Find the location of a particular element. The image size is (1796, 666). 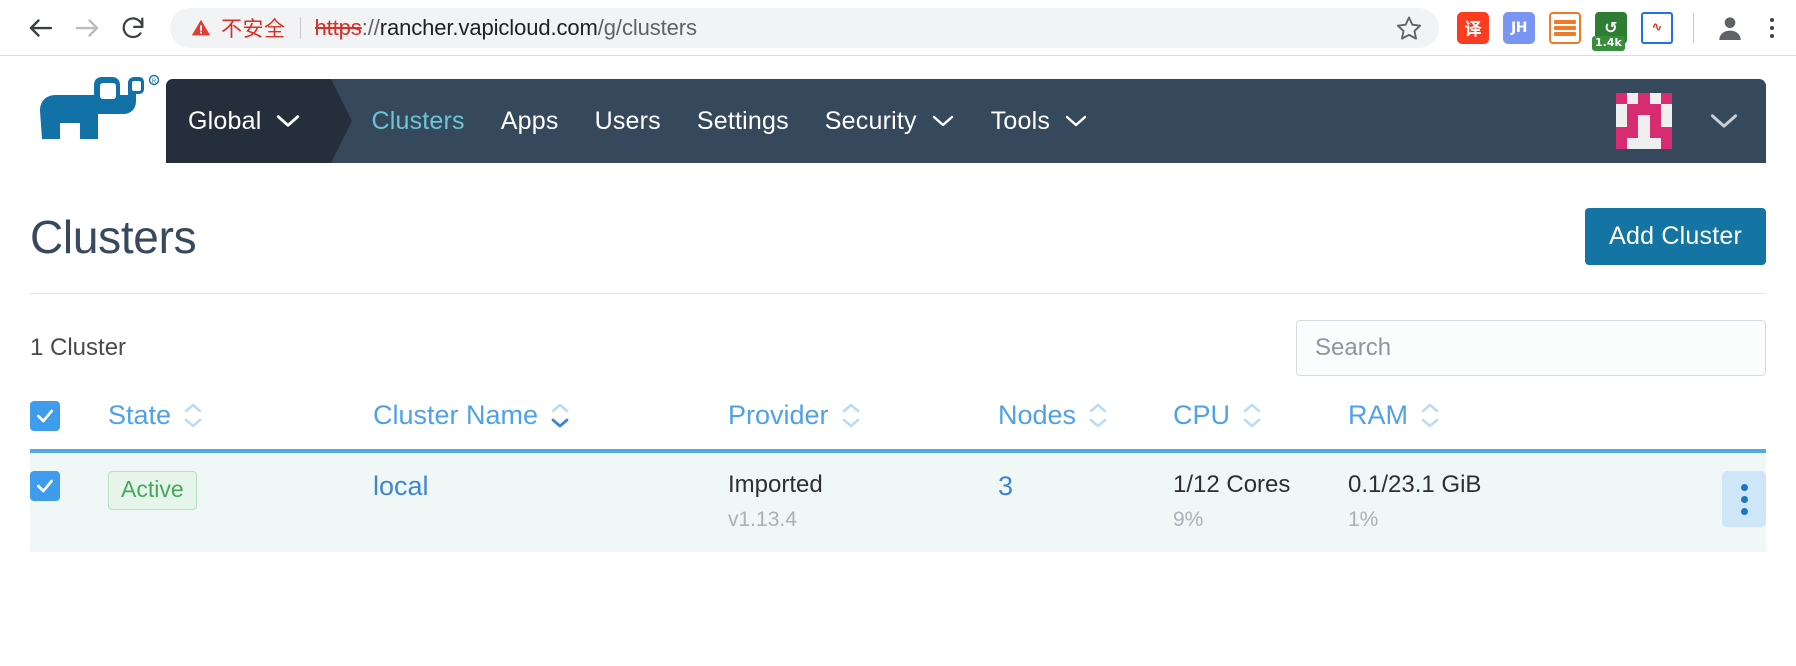

extension-tray: 译 JH ↺ 1.4k ∿ is located at coordinates (1617, 31).